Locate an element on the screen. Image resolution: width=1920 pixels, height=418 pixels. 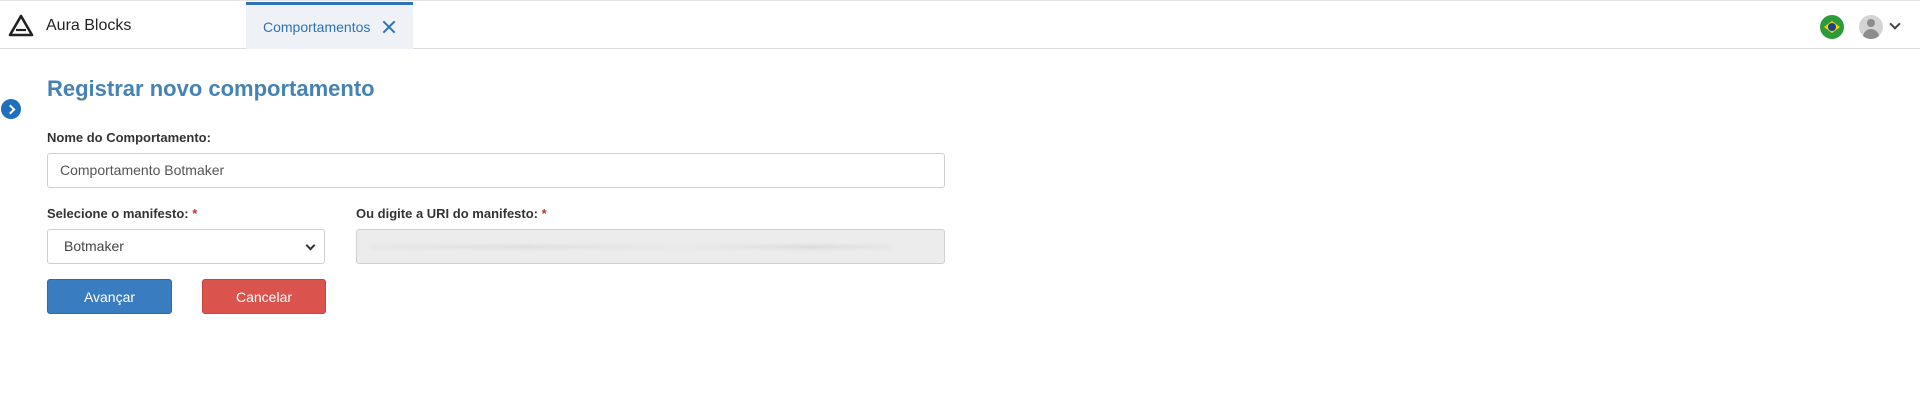
top-navigation-bar: Aura Blocks Comportamentos is located at coordinates (960, 24).